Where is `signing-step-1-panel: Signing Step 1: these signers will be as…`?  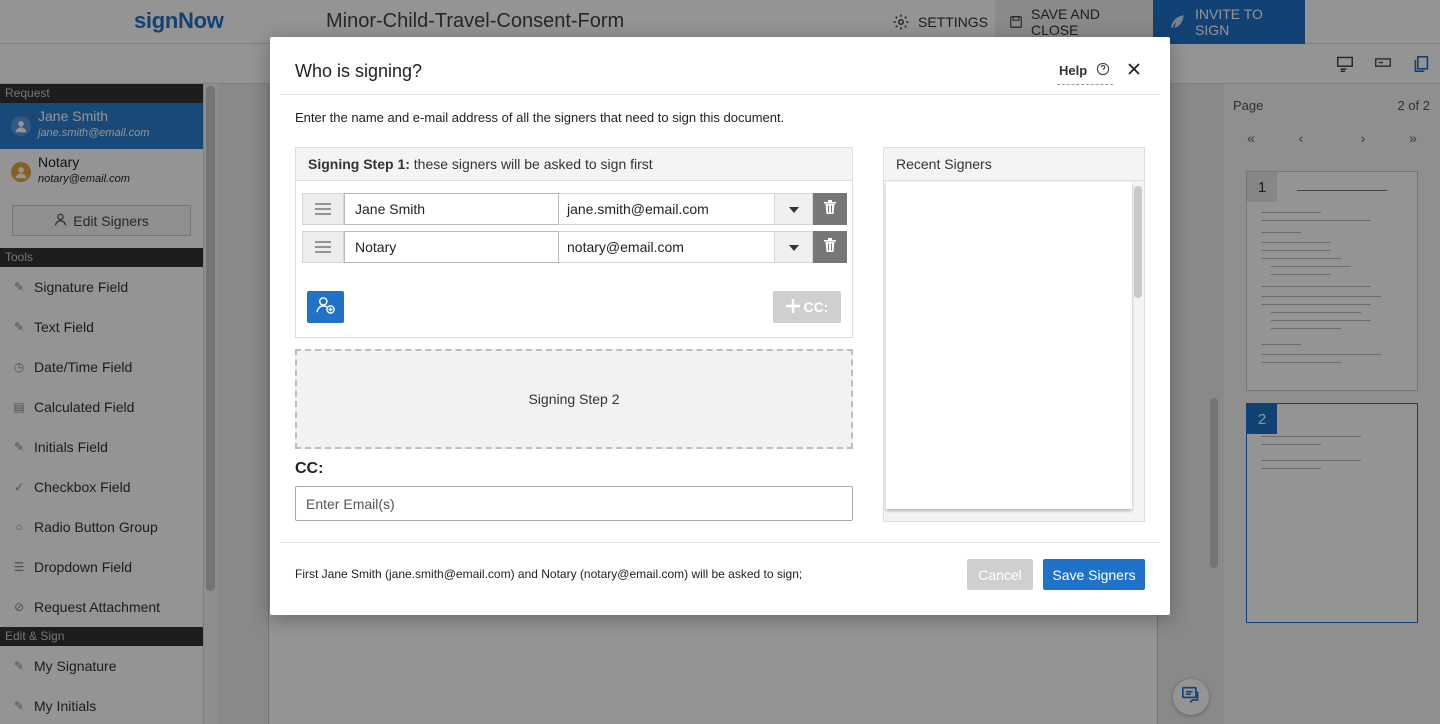 signing-step-1-panel: Signing Step 1: these signers will be as… is located at coordinates (574, 242).